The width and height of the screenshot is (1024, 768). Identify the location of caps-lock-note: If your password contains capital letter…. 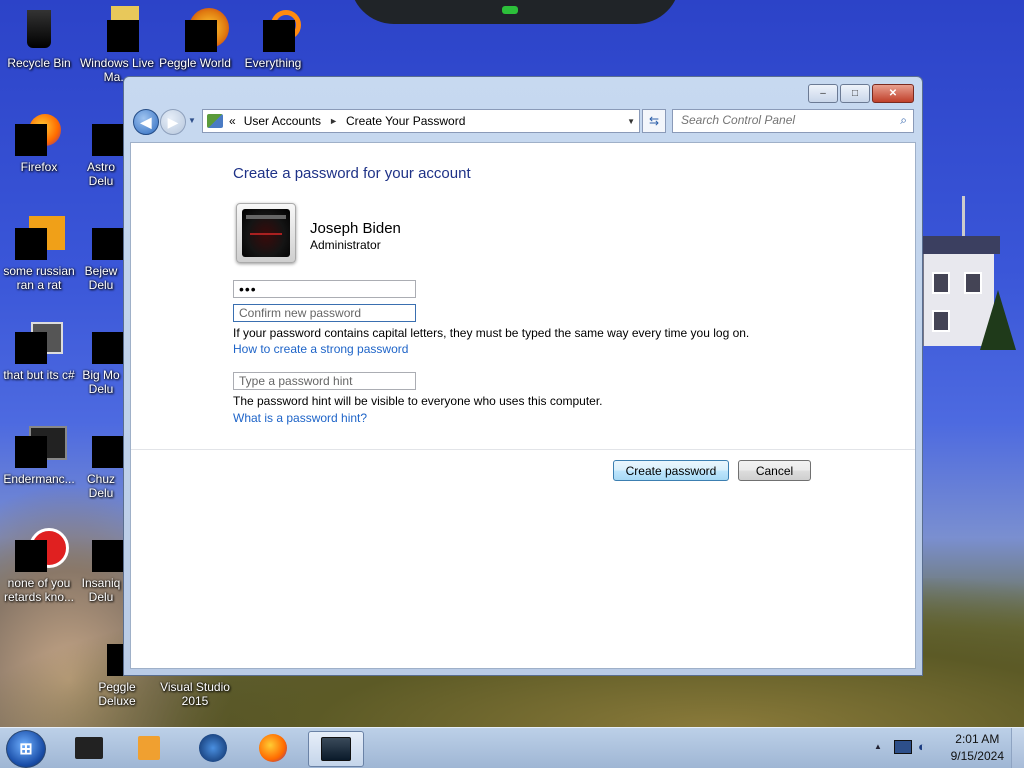
(491, 333).